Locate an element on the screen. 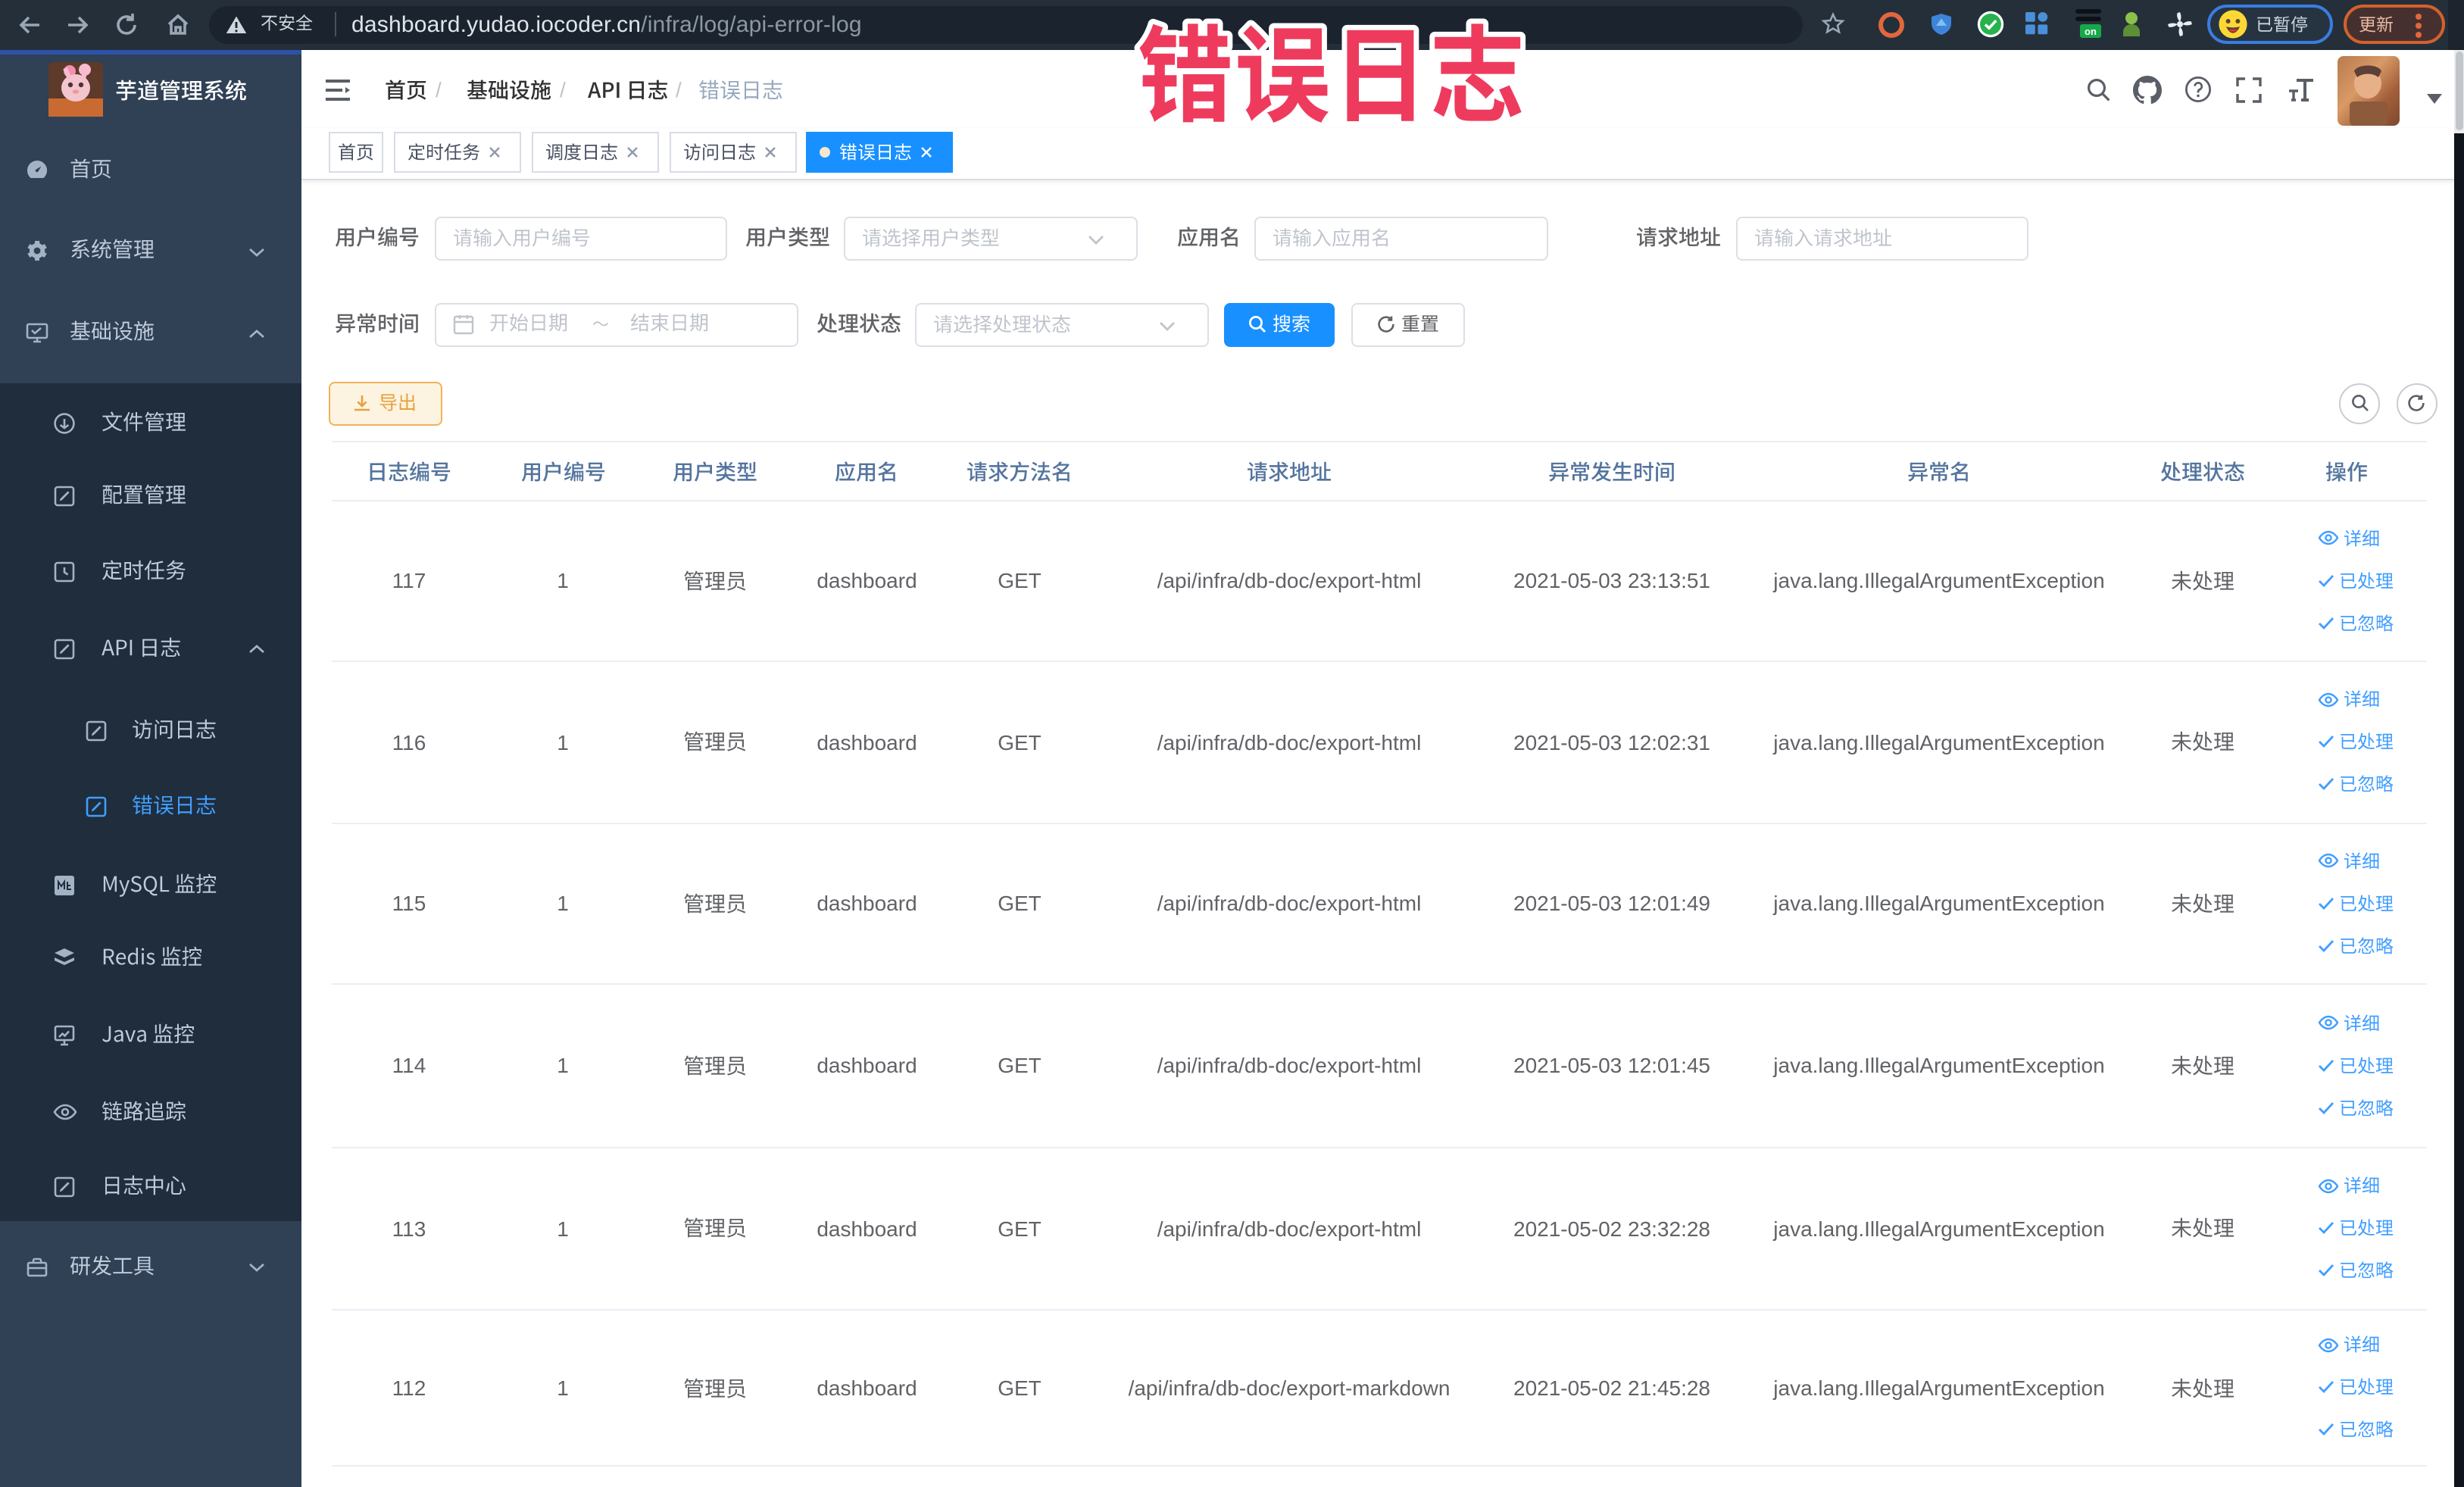 The height and width of the screenshot is (1487, 2464). svg-text: on is located at coordinates (2091, 31).